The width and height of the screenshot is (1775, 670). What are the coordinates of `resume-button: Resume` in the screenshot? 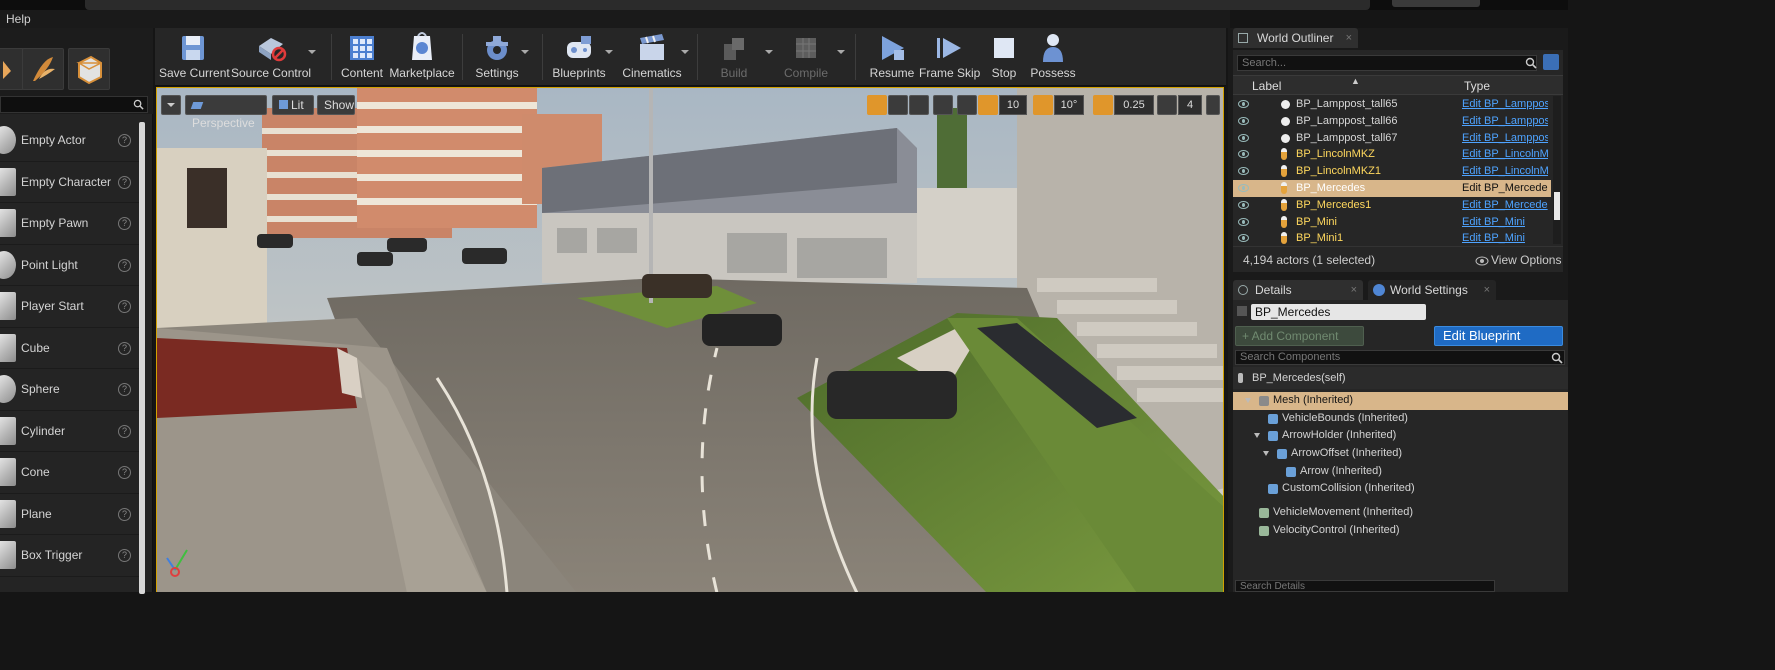 It's located at (892, 57).